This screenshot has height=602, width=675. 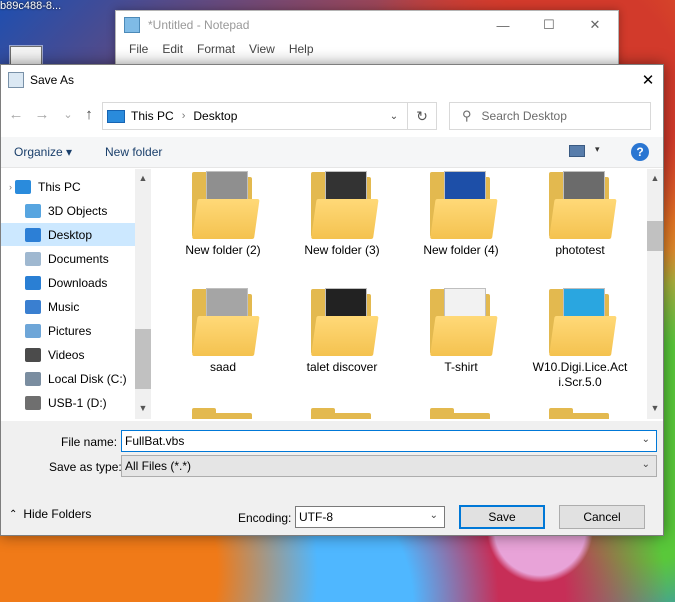 I want to click on cancel-button: Cancel, so click(x=602, y=517).